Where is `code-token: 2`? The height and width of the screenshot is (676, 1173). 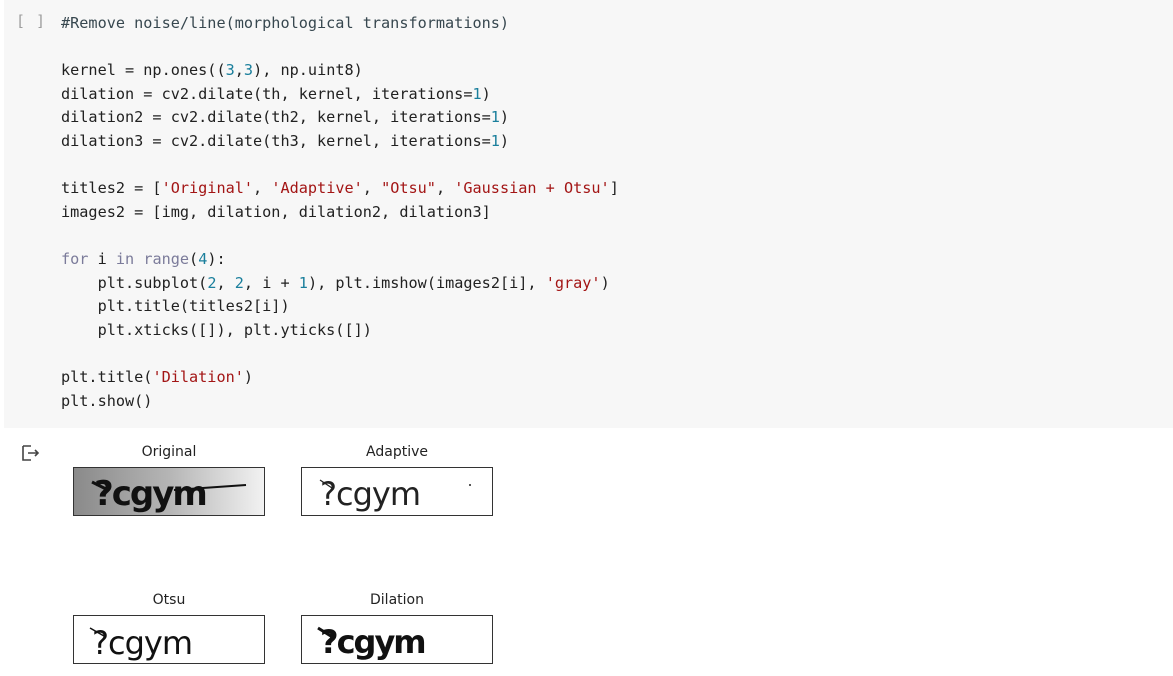 code-token: 2 is located at coordinates (239, 282).